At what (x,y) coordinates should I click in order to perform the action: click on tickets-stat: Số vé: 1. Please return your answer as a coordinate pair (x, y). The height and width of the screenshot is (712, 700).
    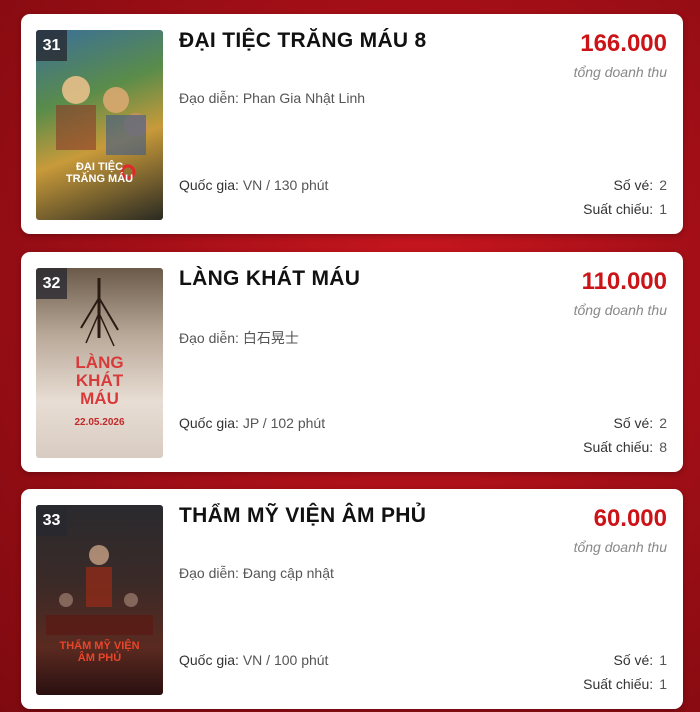
    Looking at the image, I should click on (640, 660).